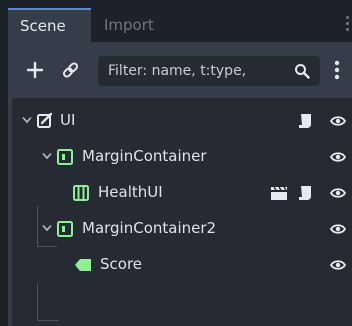 This screenshot has height=326, width=352. Describe the element at coordinates (182, 265) in the screenshot. I see `tree-row-score: Score` at that location.